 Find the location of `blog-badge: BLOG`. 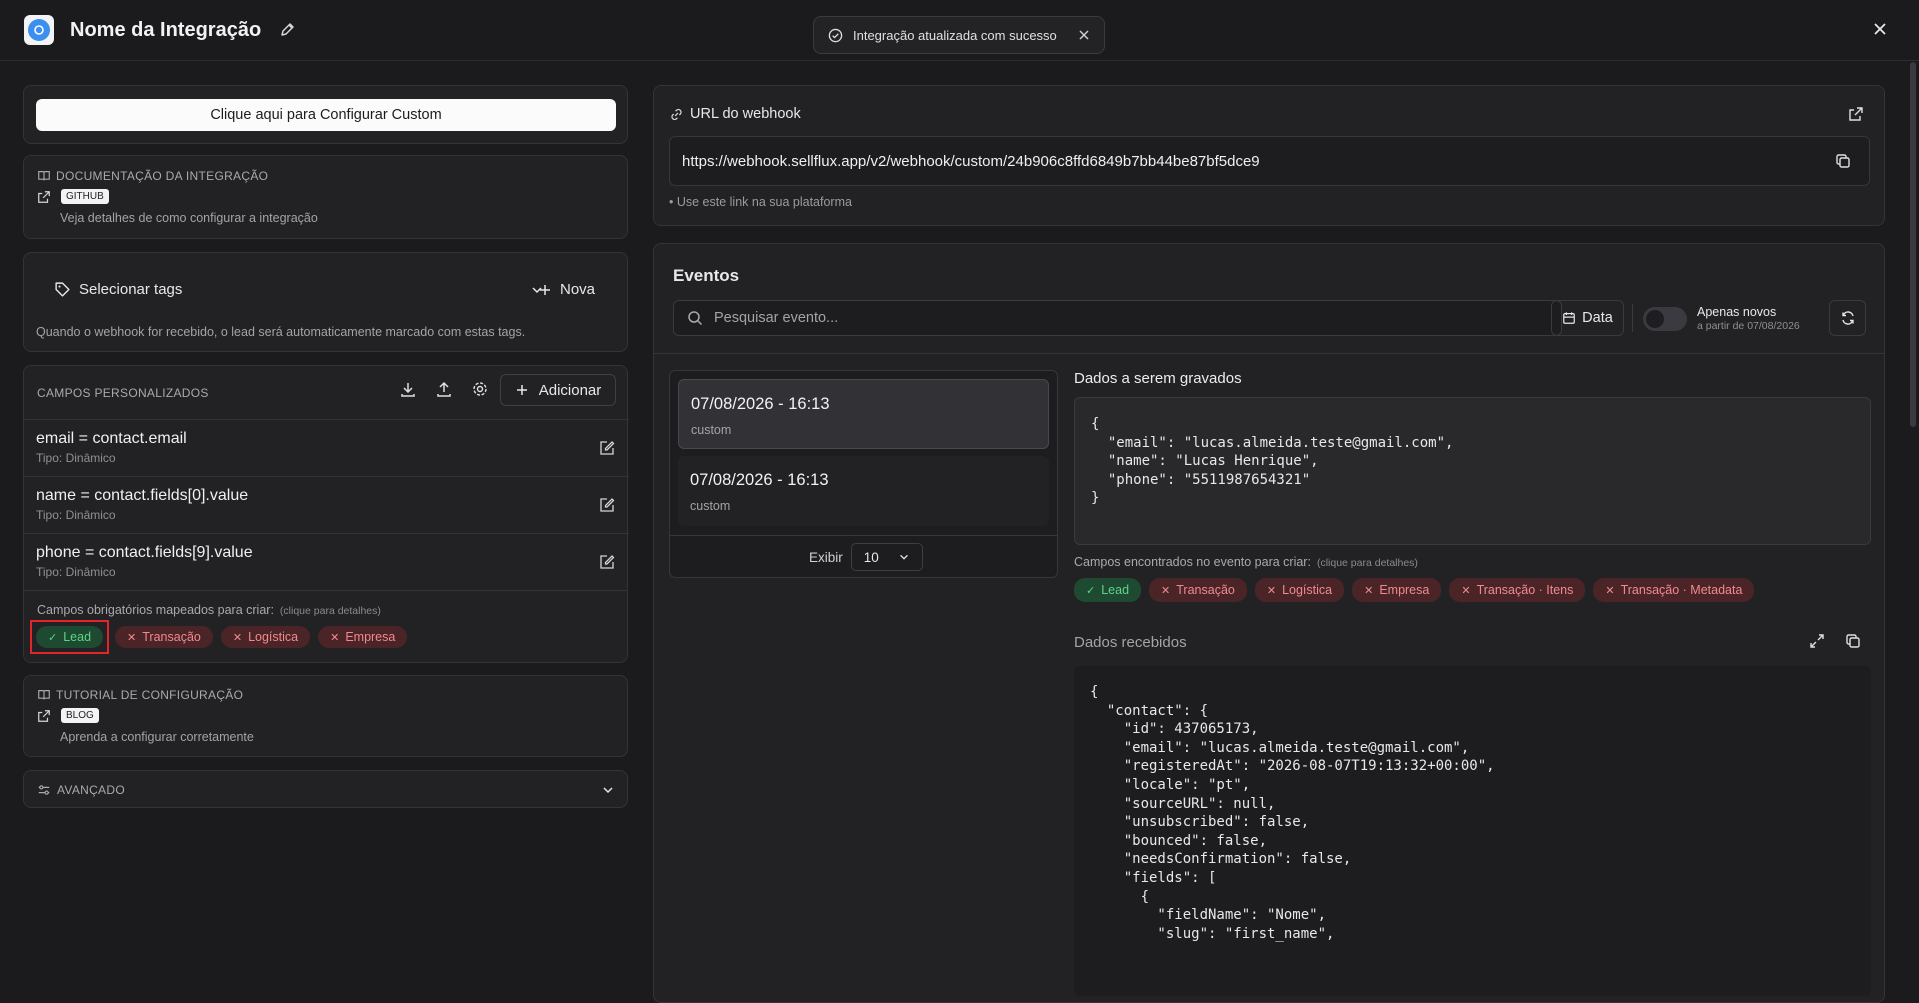

blog-badge: BLOG is located at coordinates (80, 715).